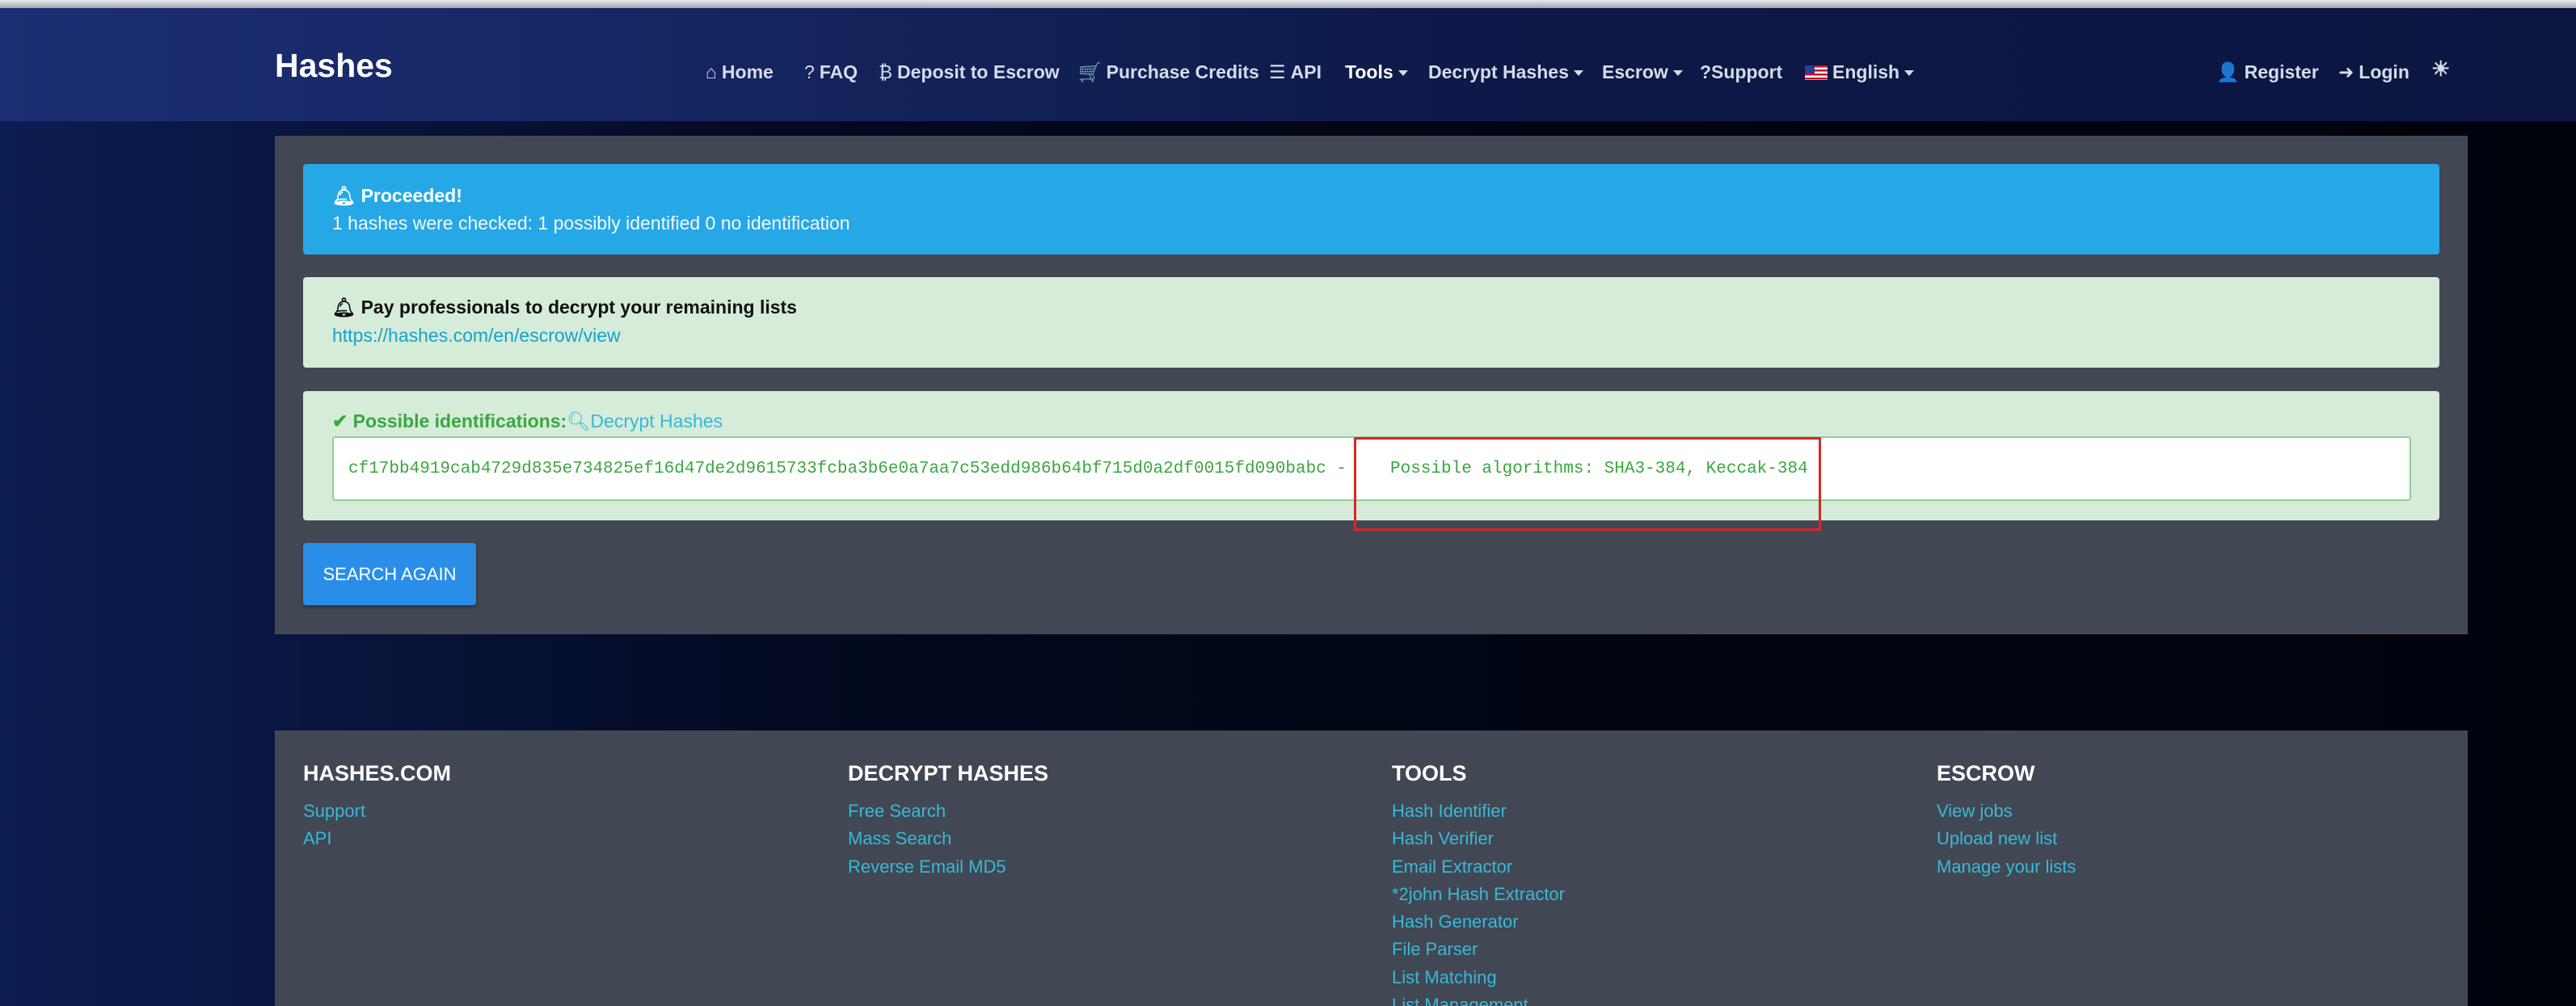  Describe the element at coordinates (1986, 773) in the screenshot. I see `footer-heading-escrow: ESCROW` at that location.